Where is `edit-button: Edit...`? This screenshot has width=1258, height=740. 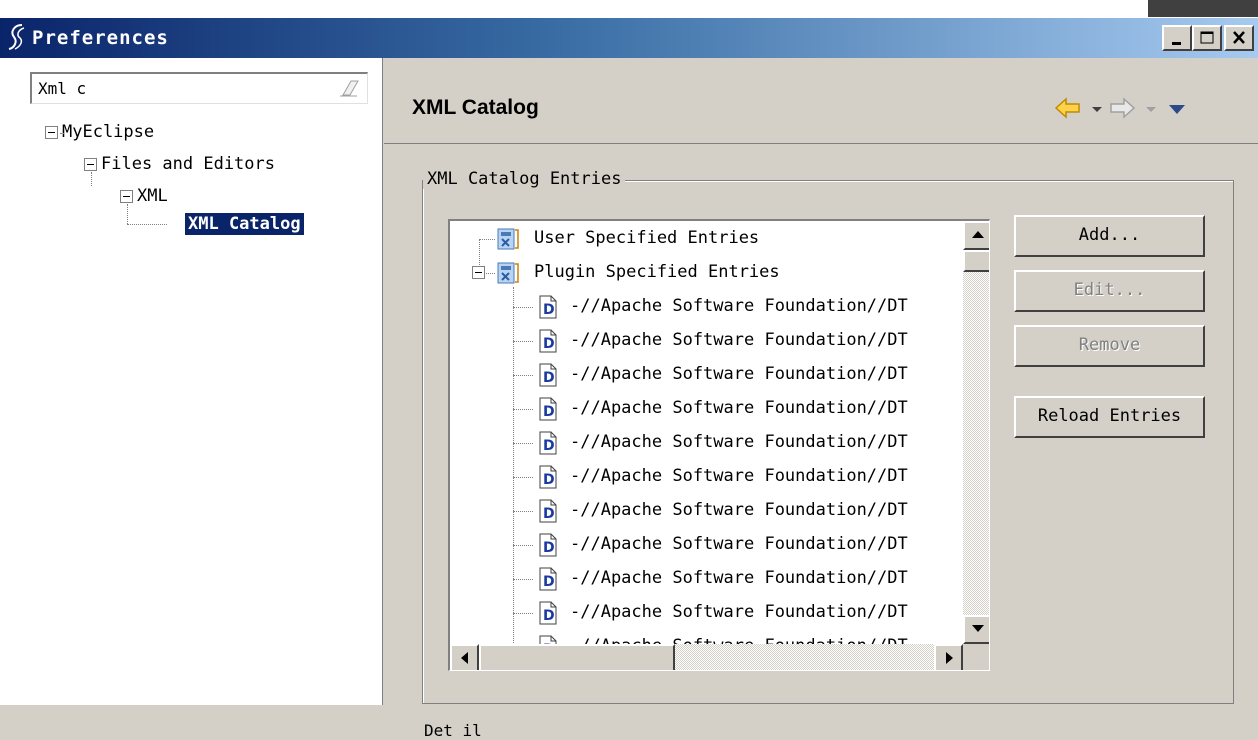 edit-button: Edit... is located at coordinates (1109, 291).